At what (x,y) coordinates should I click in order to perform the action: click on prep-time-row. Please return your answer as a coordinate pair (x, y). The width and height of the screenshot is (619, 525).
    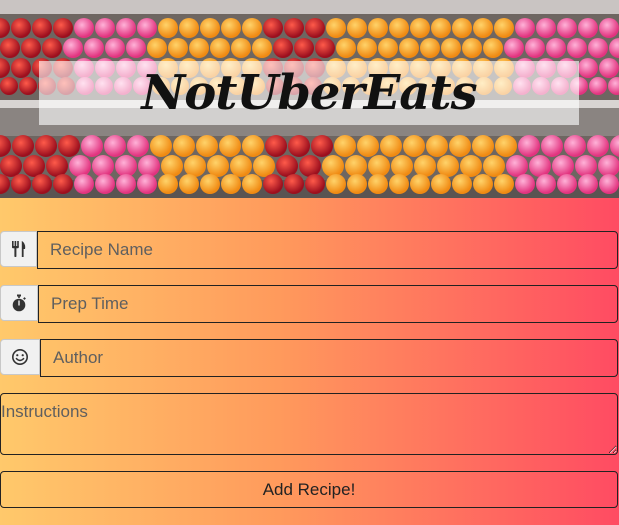
    Looking at the image, I should click on (309, 304).